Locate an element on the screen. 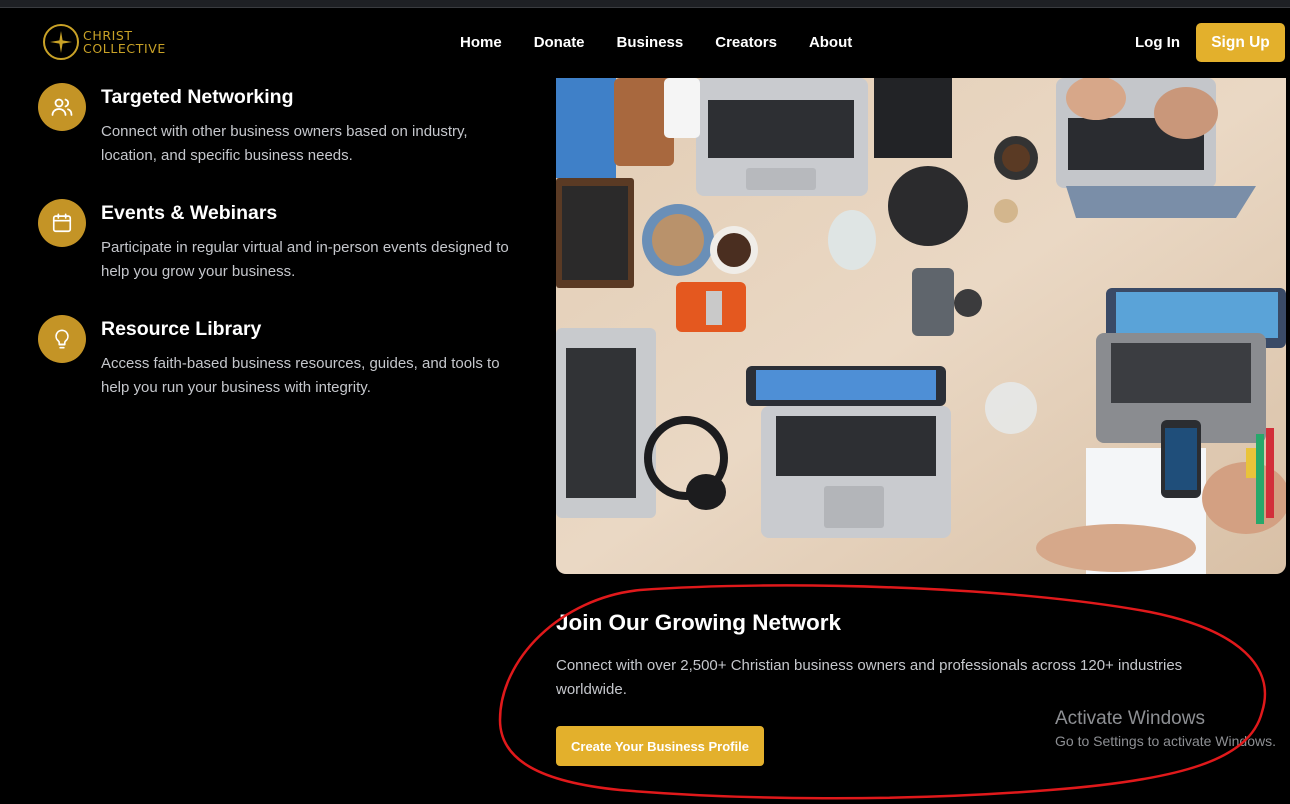 This screenshot has height=804, width=1290. main-nav: Home Donate Business Creators About is located at coordinates (672, 42).